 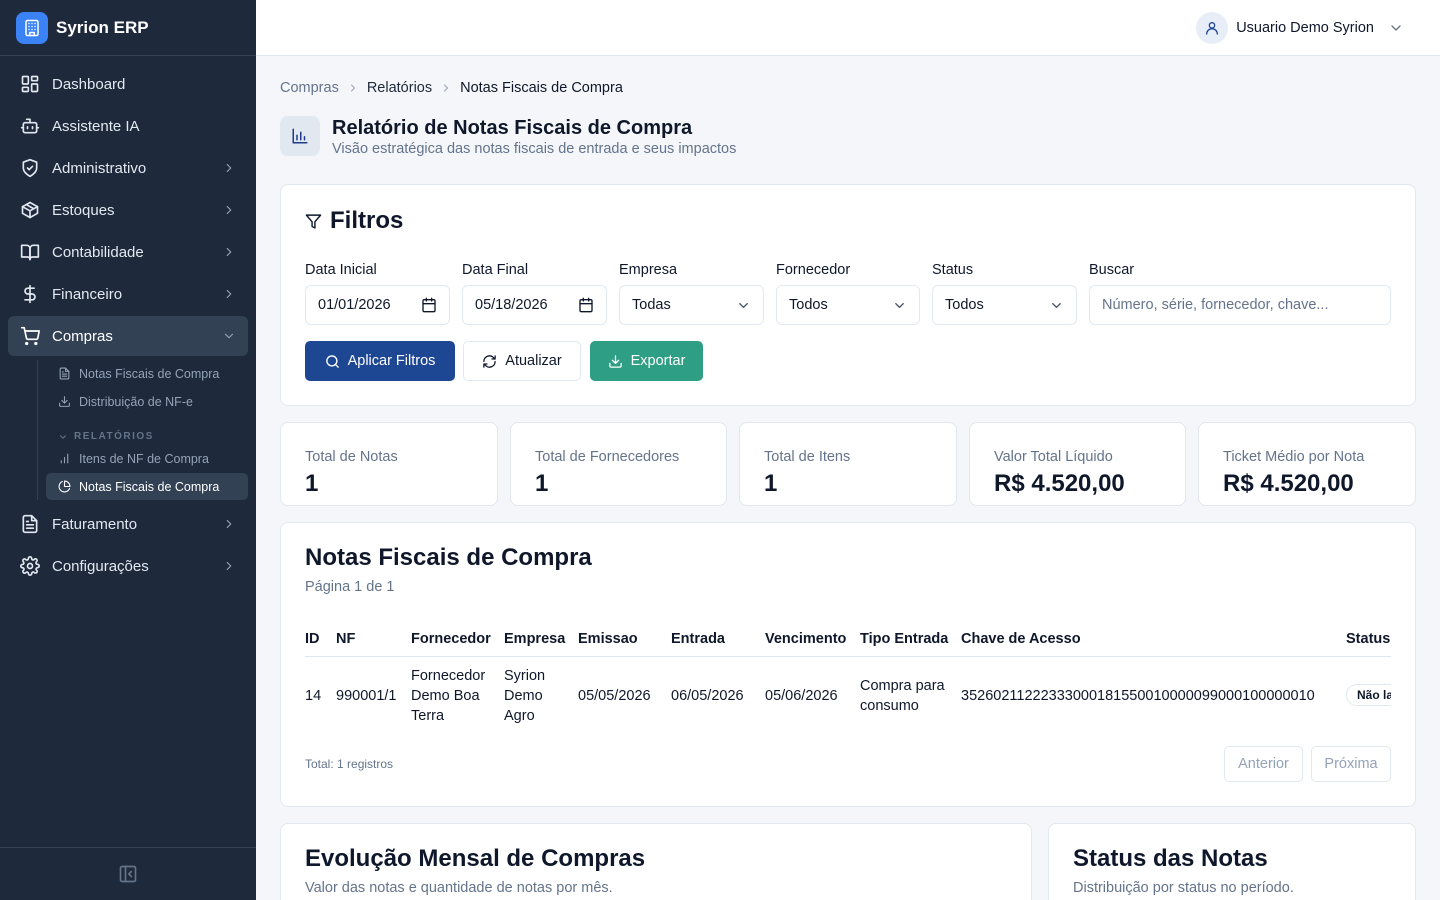 What do you see at coordinates (87, 294) in the screenshot?
I see `sidebar-item-label: Financeiro` at bounding box center [87, 294].